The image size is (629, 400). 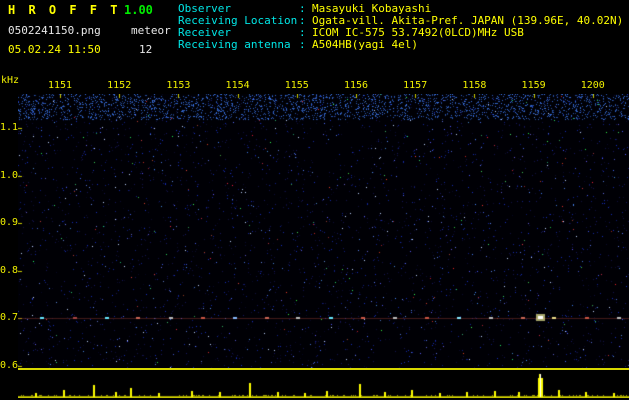 I want to click on y-axis-unit-label: kHz, so click(x=10, y=80).